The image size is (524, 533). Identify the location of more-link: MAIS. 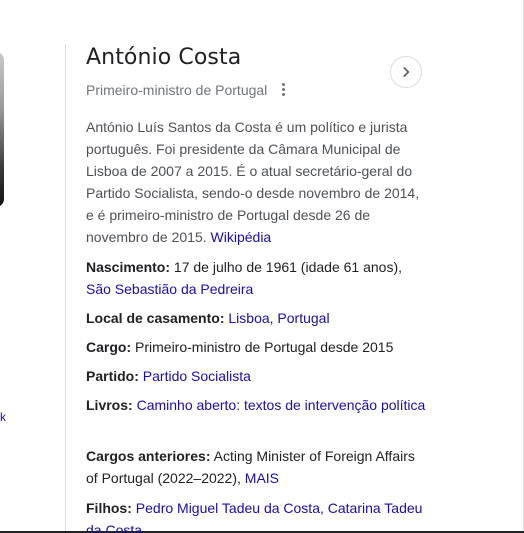
(262, 478).